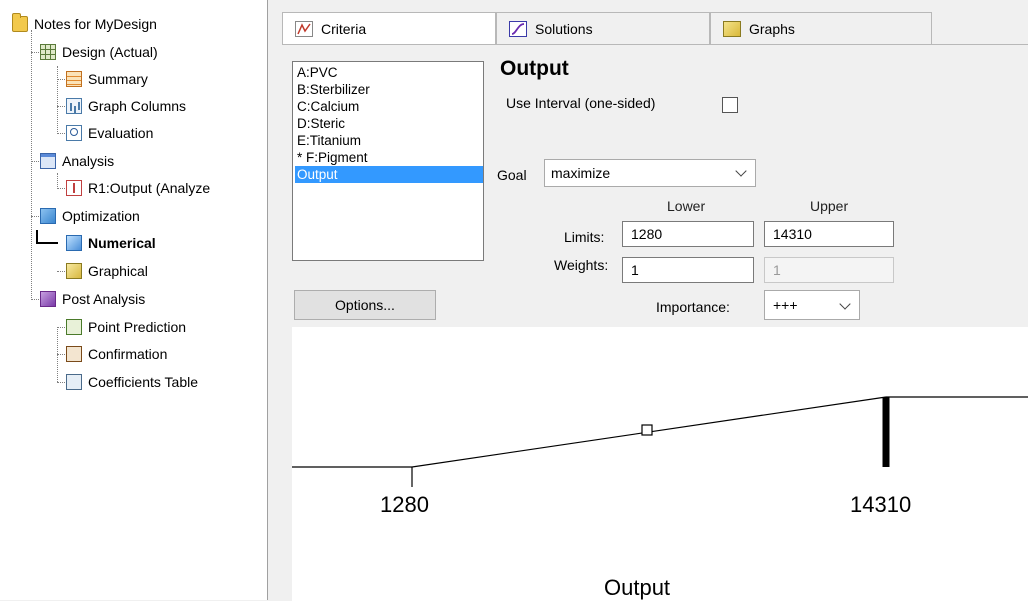 The width and height of the screenshot is (1028, 601). I want to click on importance-value: +++, so click(785, 305).